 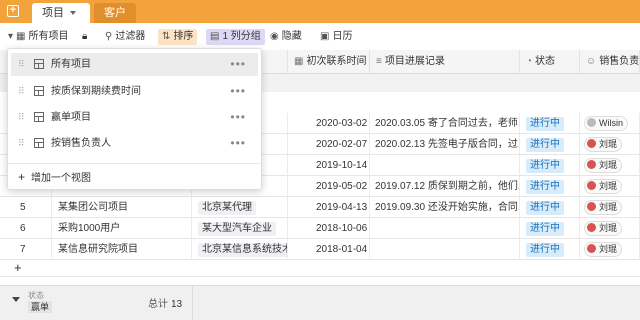 What do you see at coordinates (329, 249) in the screenshot?
I see `contact-date-cell: 2018-01-04` at bounding box center [329, 249].